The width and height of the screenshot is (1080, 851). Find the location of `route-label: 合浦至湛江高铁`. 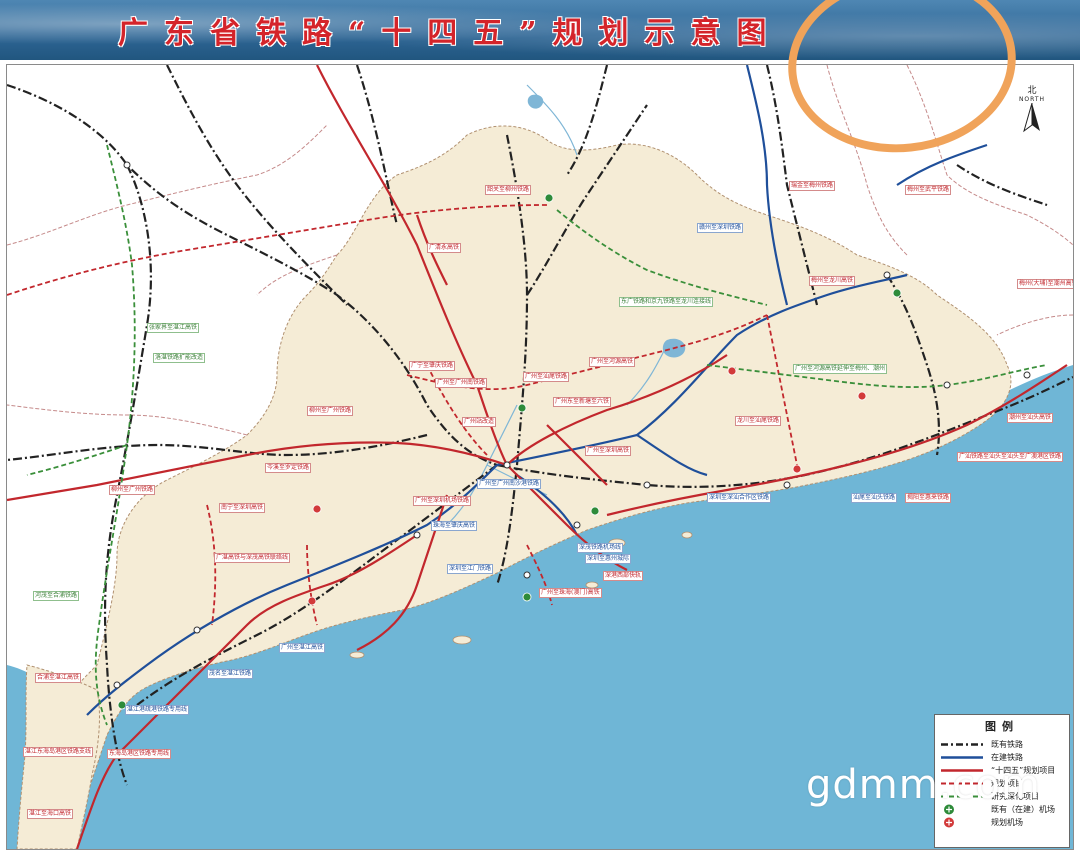

route-label: 合浦至湛江高铁 is located at coordinates (58, 678).